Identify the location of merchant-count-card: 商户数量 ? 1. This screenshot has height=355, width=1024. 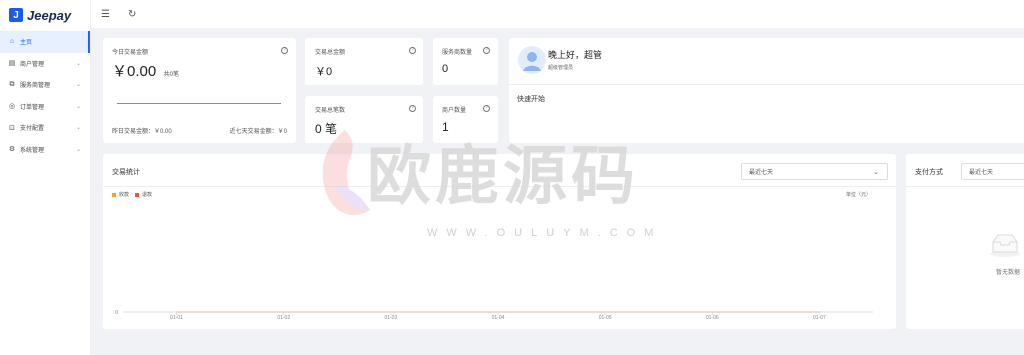
(465, 119).